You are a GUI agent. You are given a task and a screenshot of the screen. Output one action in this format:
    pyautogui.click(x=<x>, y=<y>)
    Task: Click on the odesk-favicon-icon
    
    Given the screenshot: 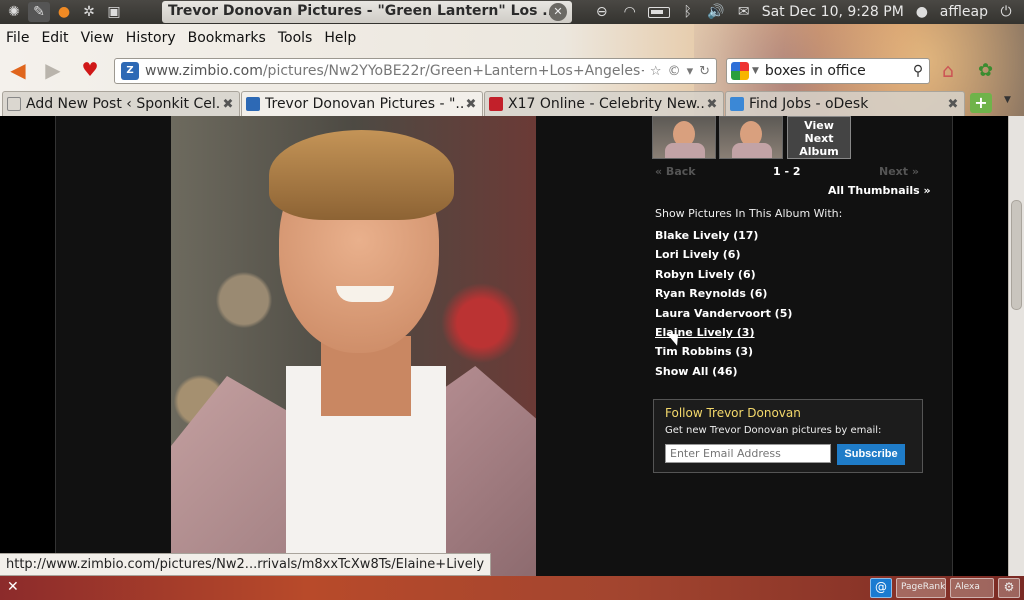 What is the action you would take?
    pyautogui.click(x=737, y=104)
    